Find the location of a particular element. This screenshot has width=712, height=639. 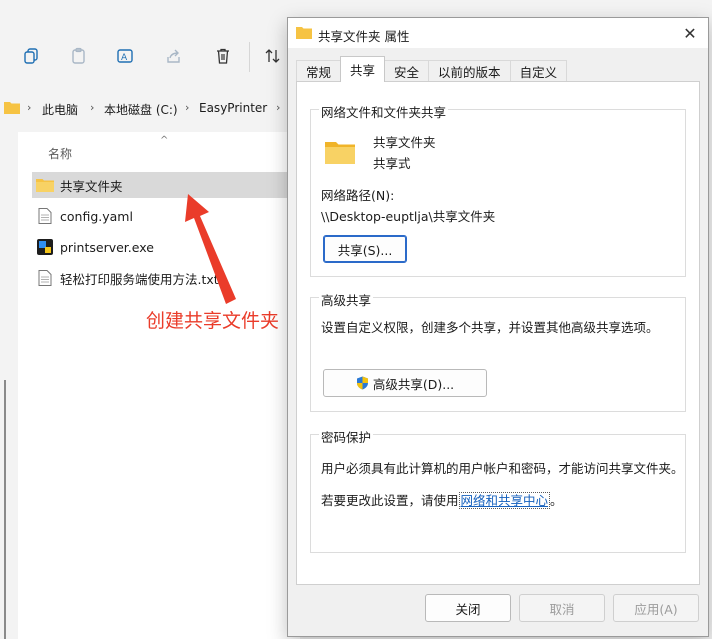

tab-customize: 自定义 is located at coordinates (538, 71).